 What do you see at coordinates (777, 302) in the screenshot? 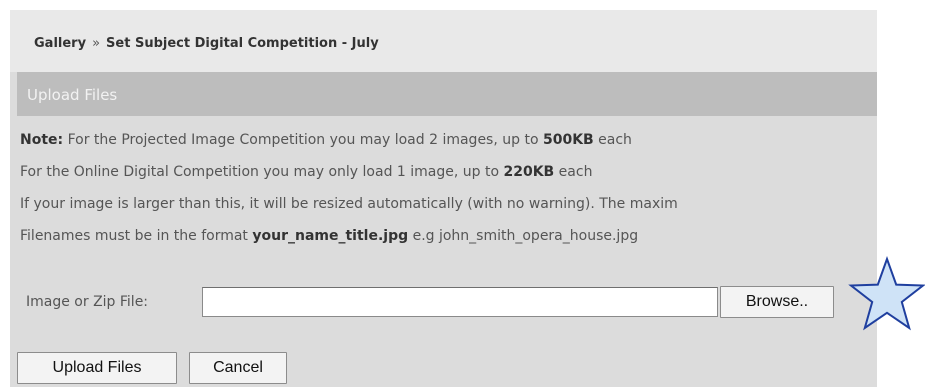
I see `browse-button: Browse..` at bounding box center [777, 302].